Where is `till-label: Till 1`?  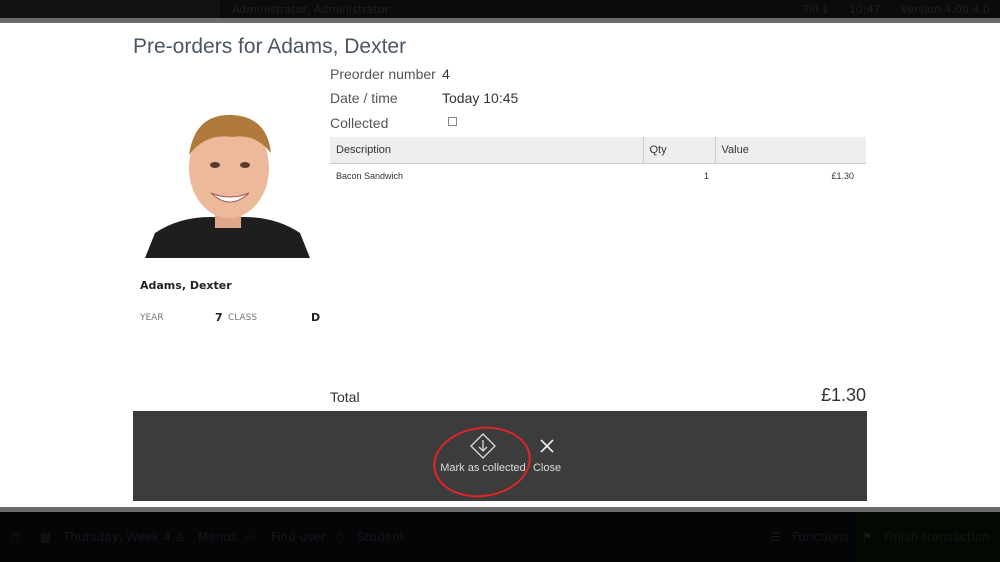
till-label: Till 1 is located at coordinates (815, 9).